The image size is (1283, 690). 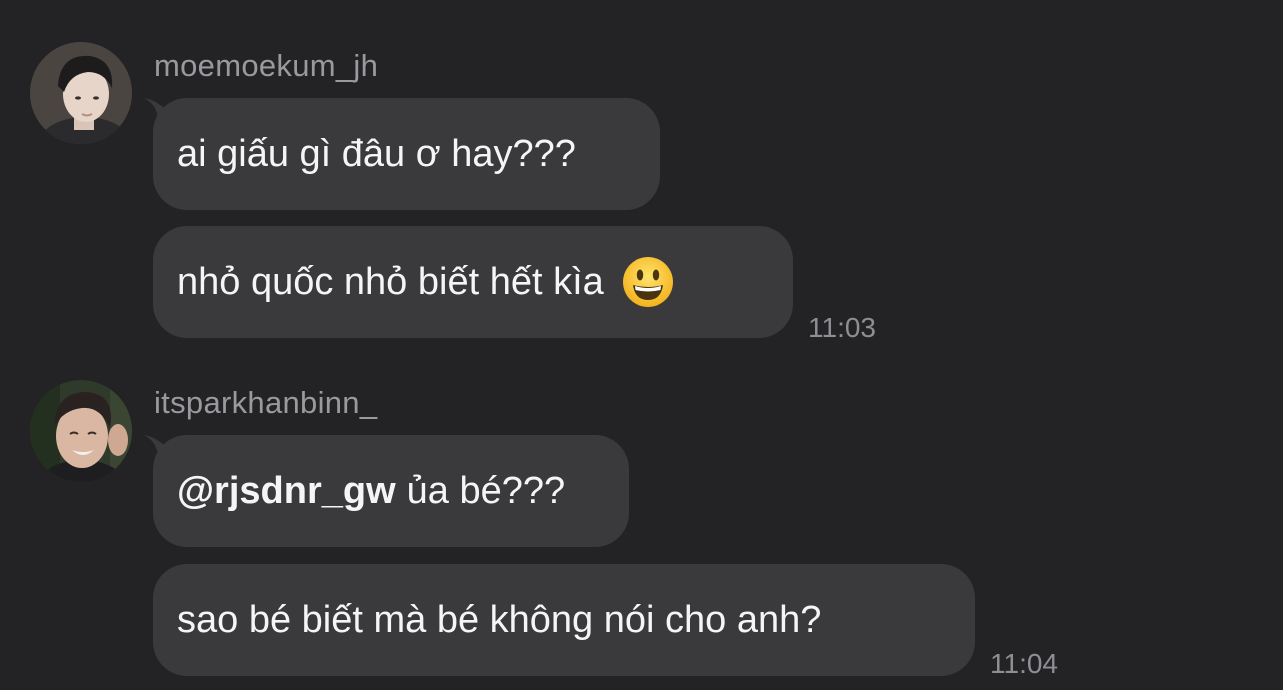 I want to click on message-bubble: ai giấu gì đâu ơ hay???, so click(x=406, y=154).